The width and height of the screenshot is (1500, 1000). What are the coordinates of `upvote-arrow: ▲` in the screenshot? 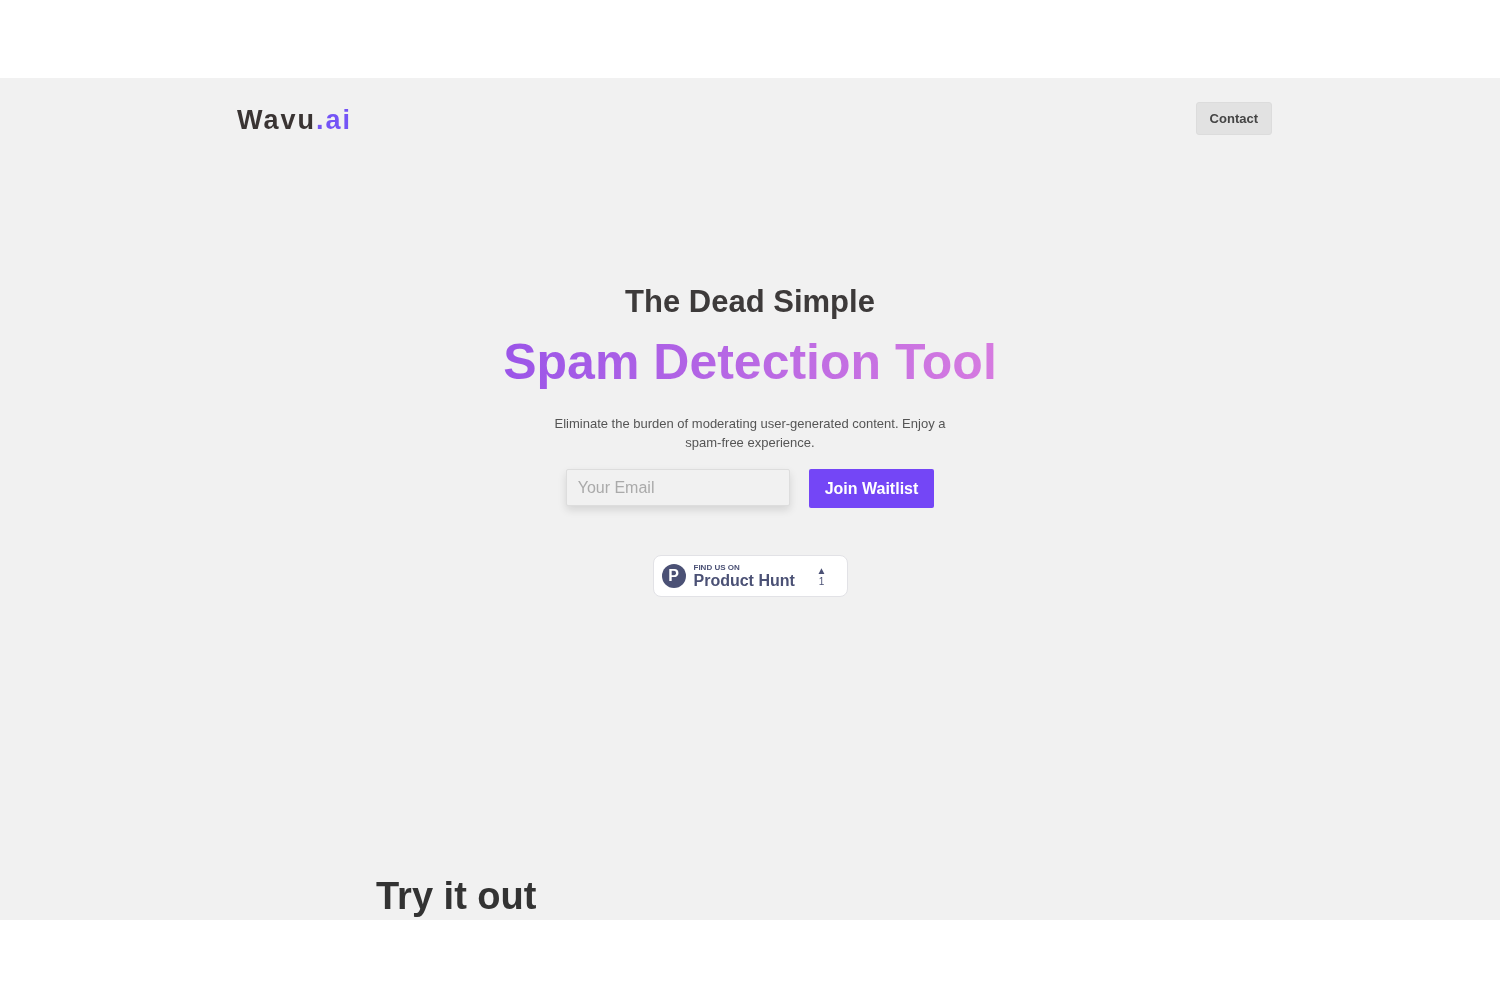 It's located at (821, 570).